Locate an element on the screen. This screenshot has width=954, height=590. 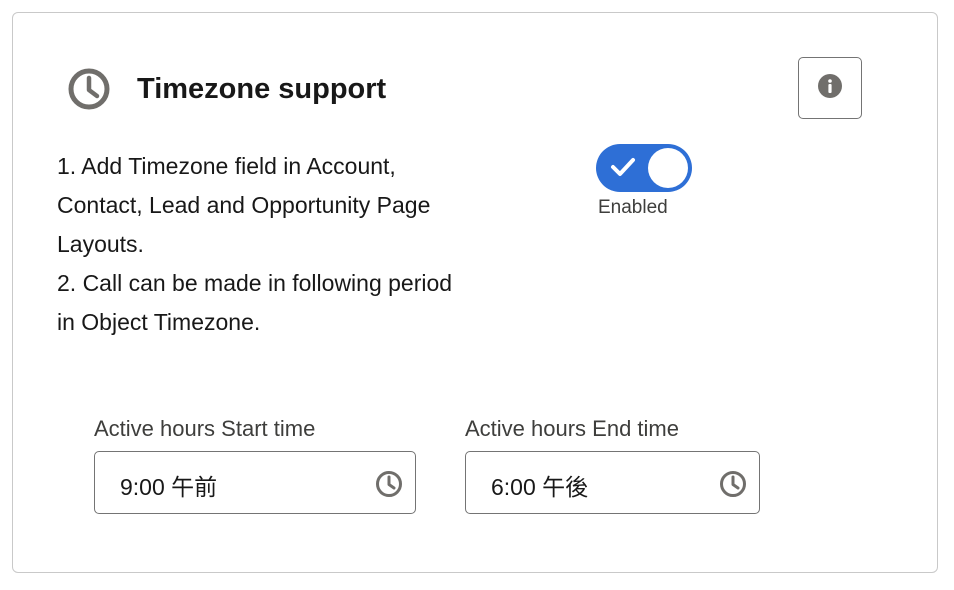
description-line: Contact, Lead and Opportunity Page is located at coordinates (244, 205).